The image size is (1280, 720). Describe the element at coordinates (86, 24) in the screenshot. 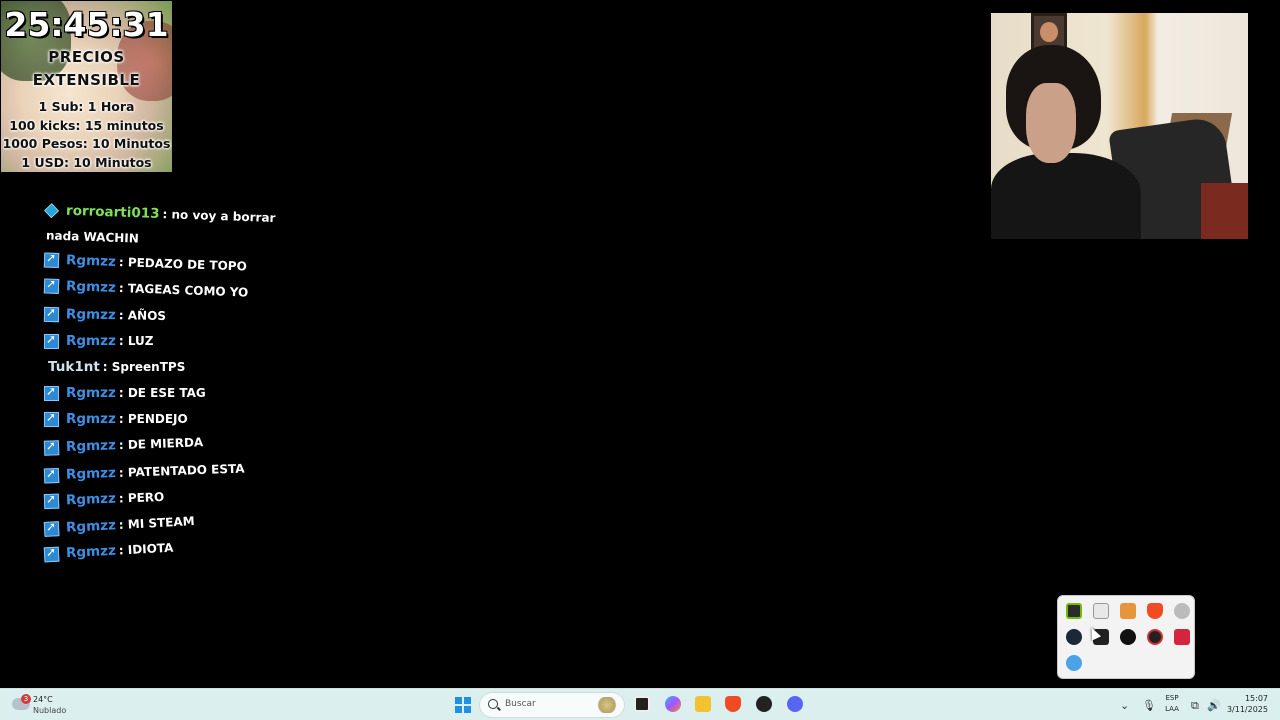

I see `timer-countdown: 25:45:31` at that location.